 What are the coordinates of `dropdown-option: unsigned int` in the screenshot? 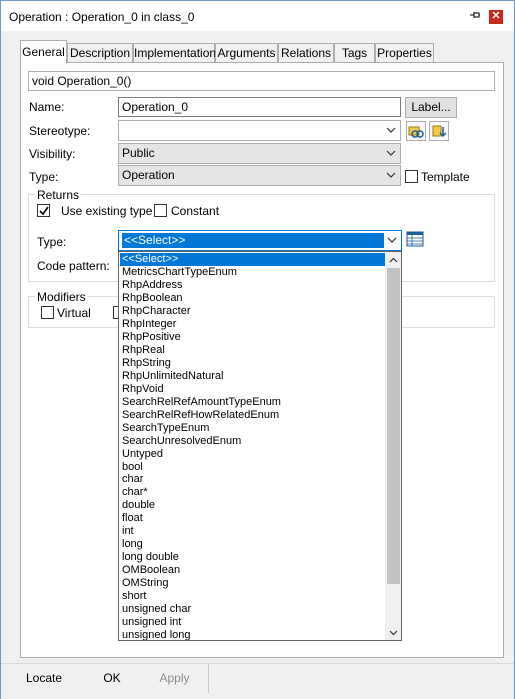 It's located at (151, 622).